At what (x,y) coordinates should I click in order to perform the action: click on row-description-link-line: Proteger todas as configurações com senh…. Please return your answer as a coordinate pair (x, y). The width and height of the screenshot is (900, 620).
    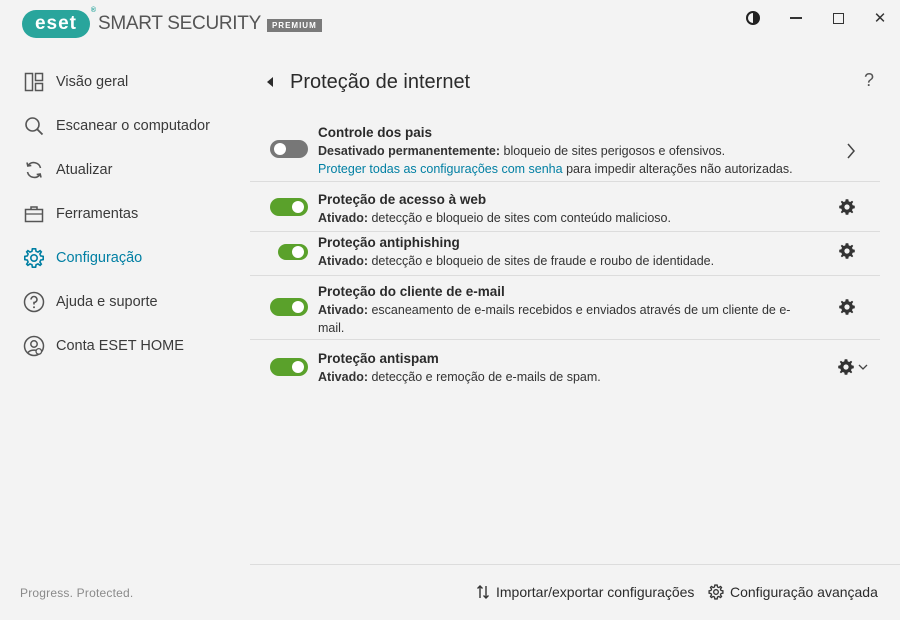
    Looking at the image, I should click on (599, 169).